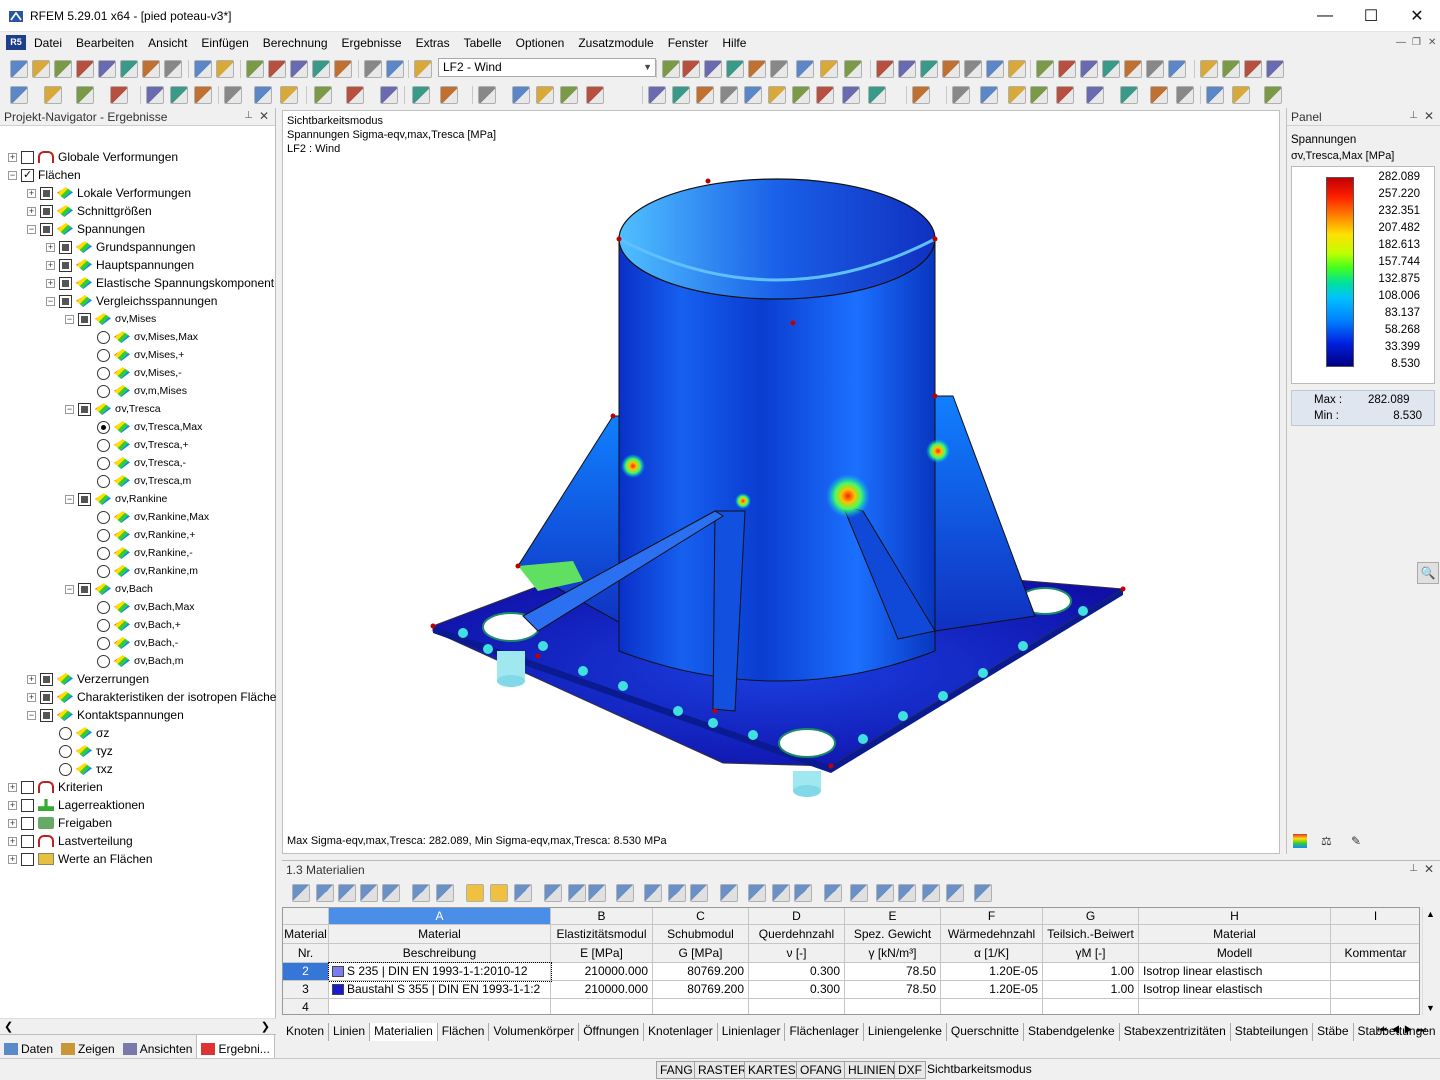 The height and width of the screenshot is (1080, 1440). What do you see at coordinates (131, 643) in the screenshot?
I see `tree-item: σv,Bach,-` at bounding box center [131, 643].